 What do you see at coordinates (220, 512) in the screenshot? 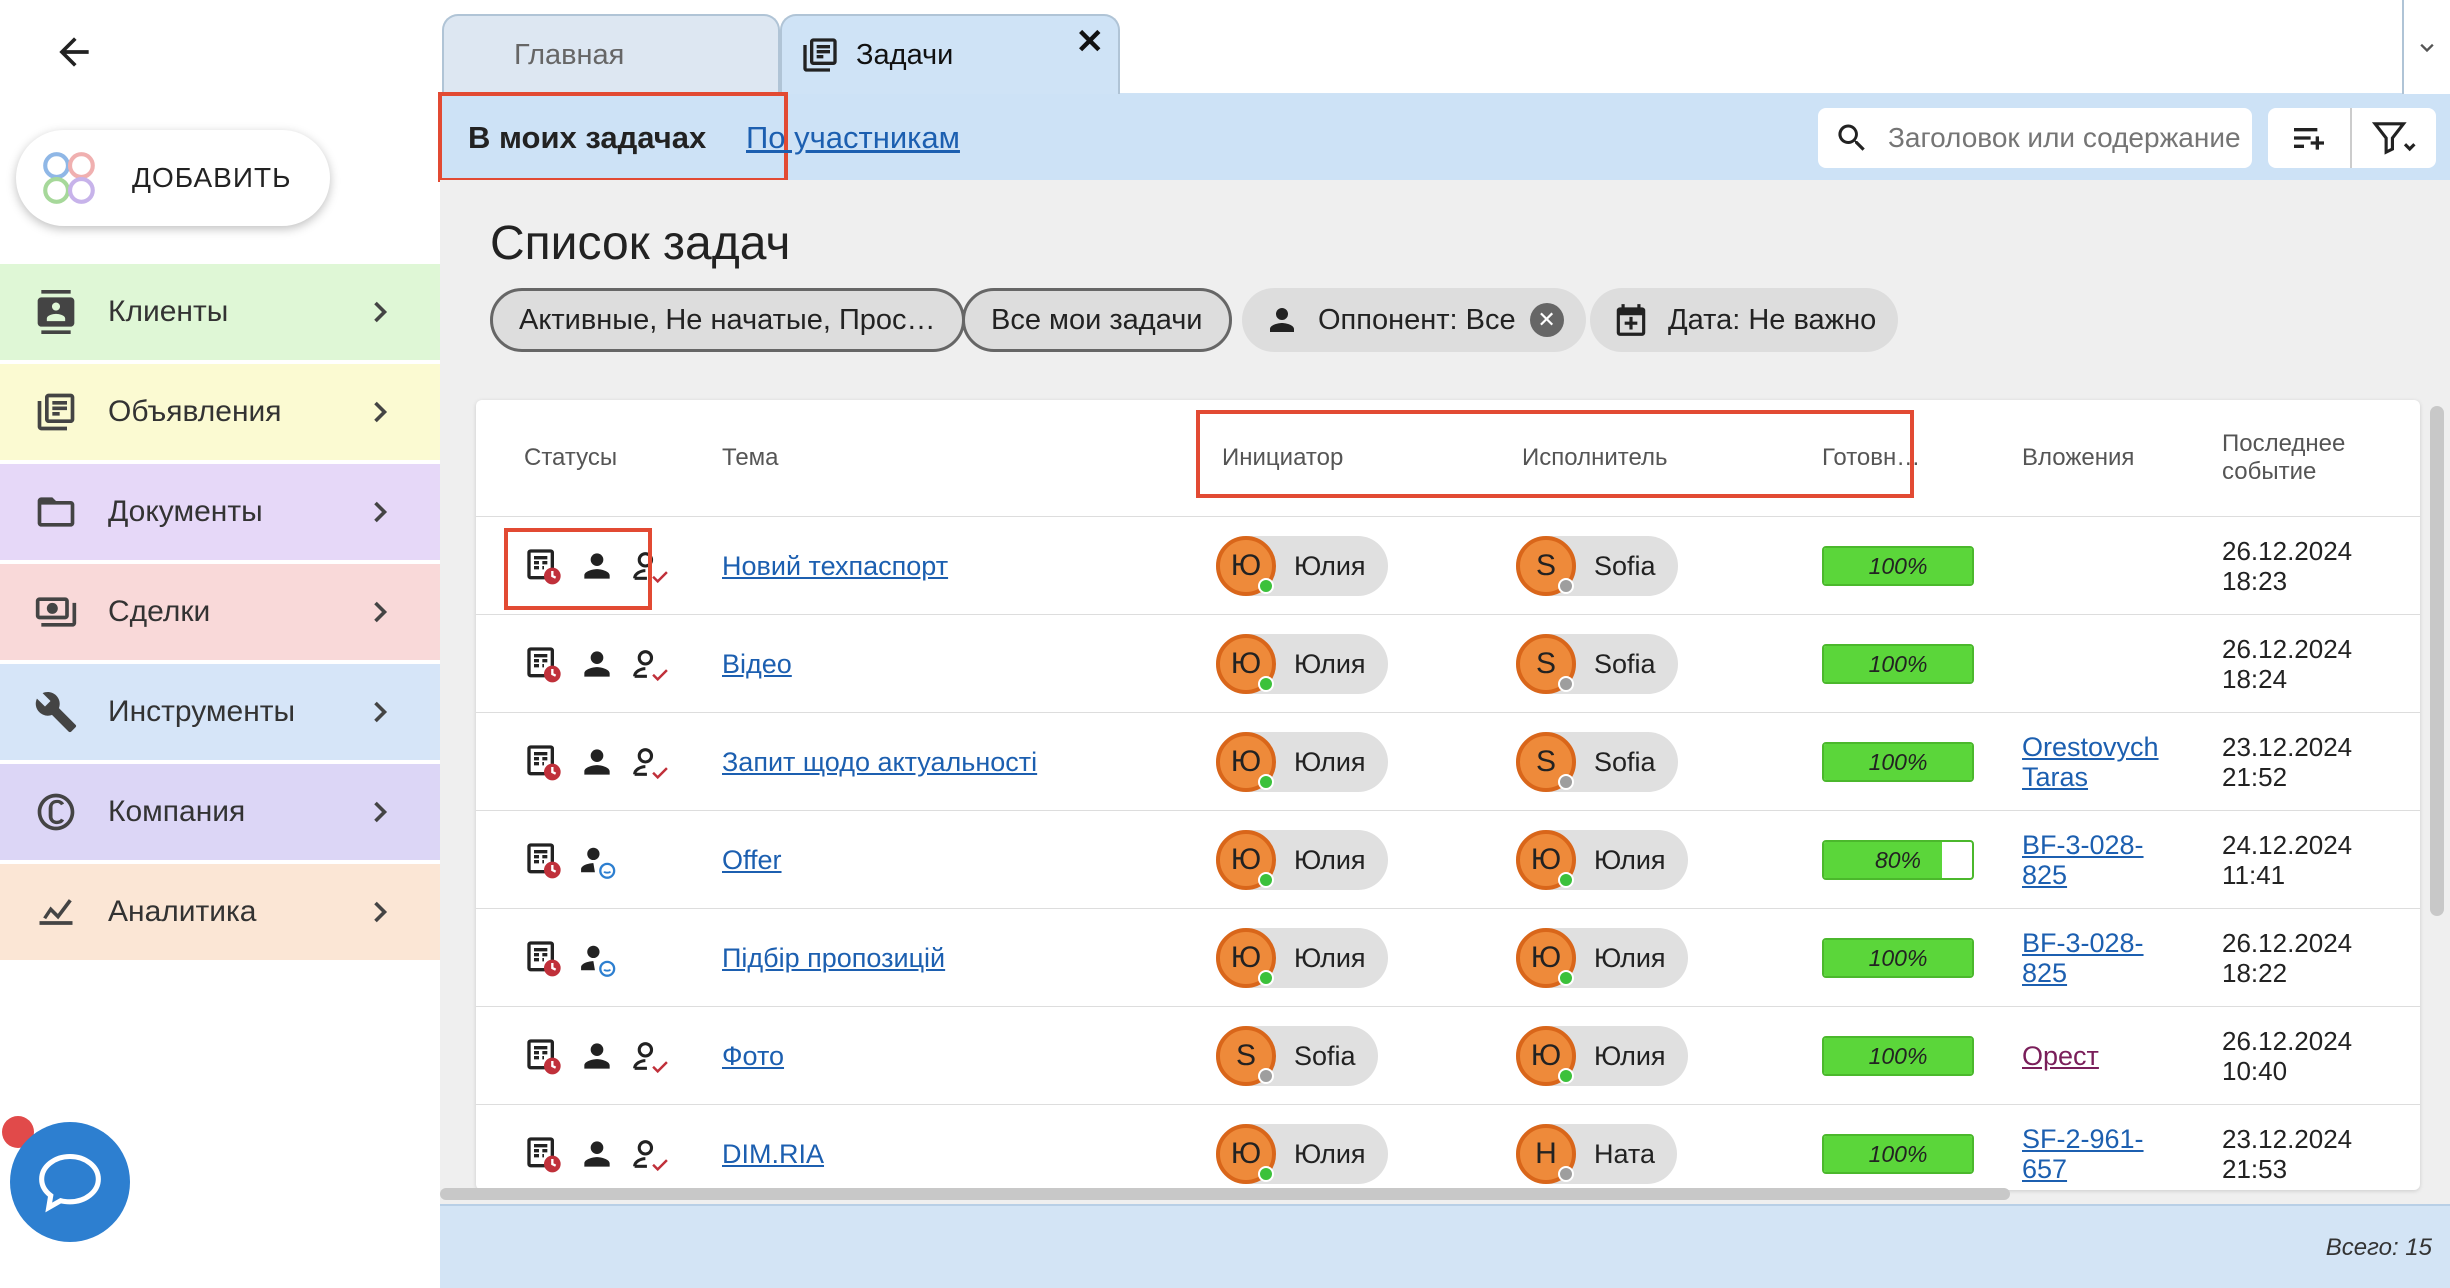
I see `sidebar-item-documents: Документы` at bounding box center [220, 512].